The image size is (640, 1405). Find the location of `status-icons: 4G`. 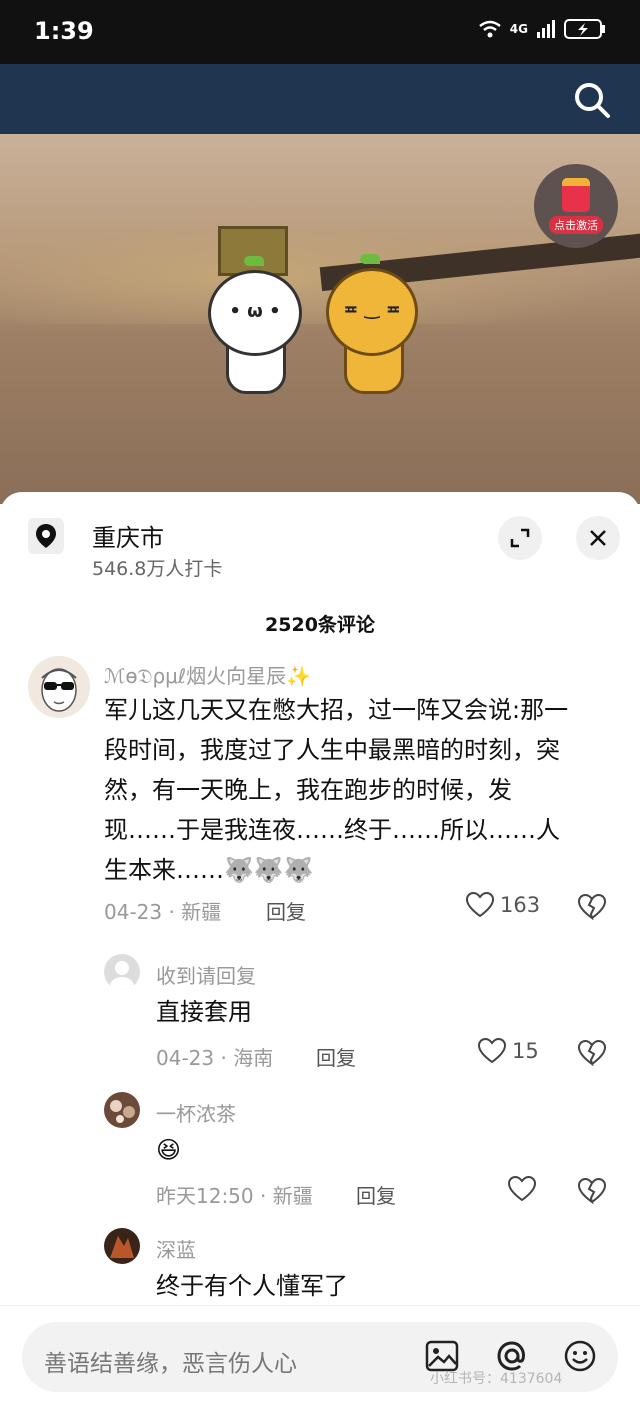

status-icons: 4G is located at coordinates (542, 29).